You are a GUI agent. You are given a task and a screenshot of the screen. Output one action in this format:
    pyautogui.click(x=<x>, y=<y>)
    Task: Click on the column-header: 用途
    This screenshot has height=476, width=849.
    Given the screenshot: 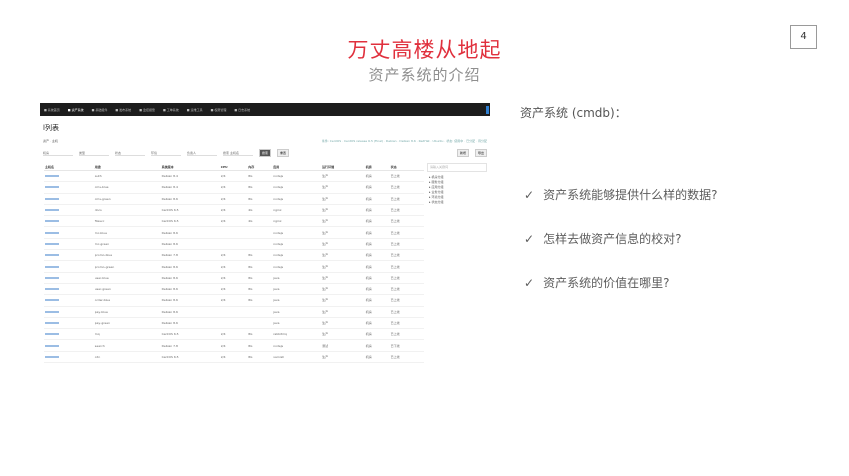 What is the action you would take?
    pyautogui.click(x=127, y=167)
    